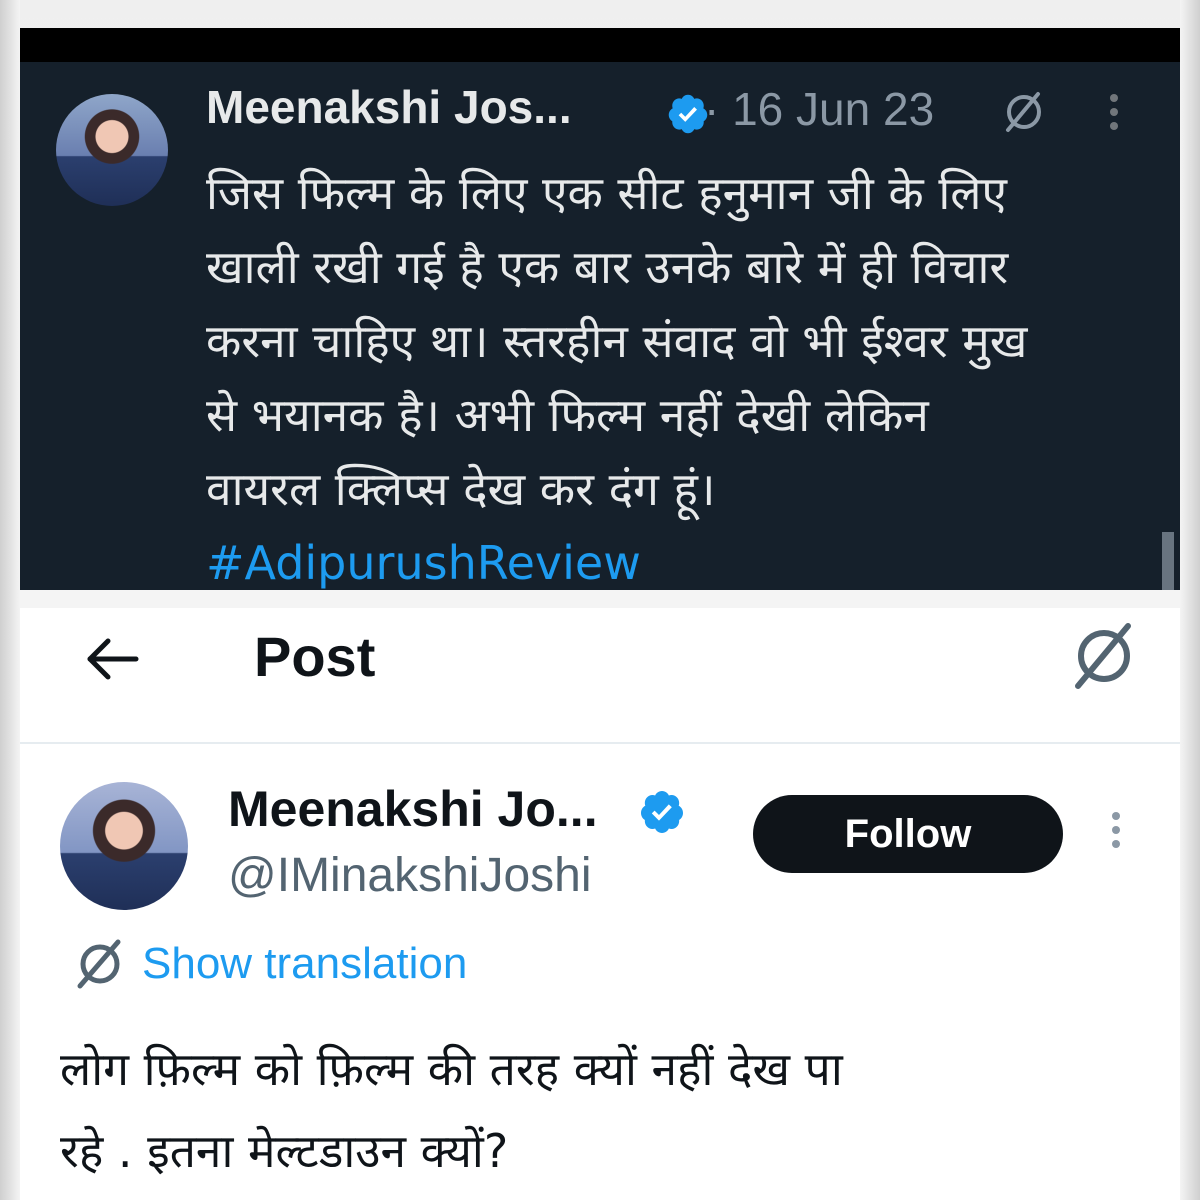 The image size is (1200, 1200). Describe the element at coordinates (567, 415) in the screenshot. I see `tweet-line: से भयानक है। अभी फिल्म नहीं देखी लेकिन` at that location.